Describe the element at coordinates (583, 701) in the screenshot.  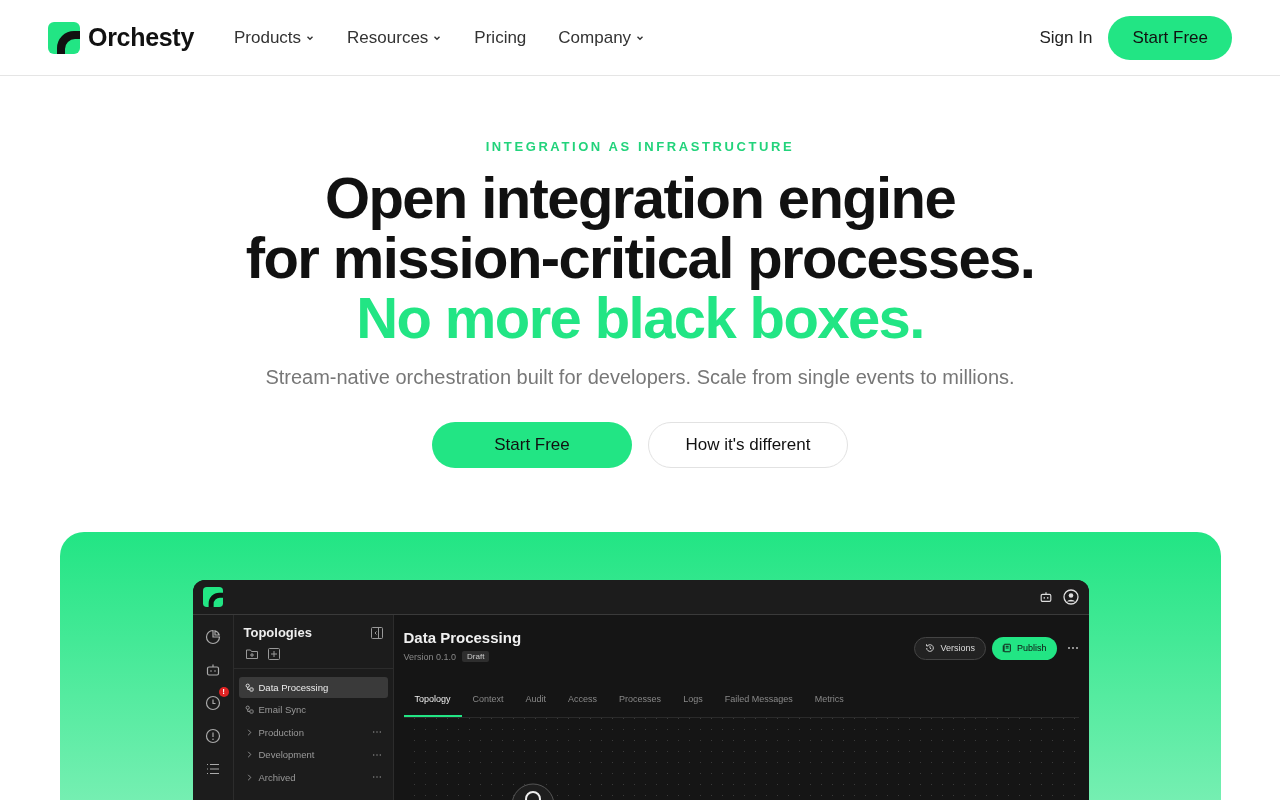
I see `tab: Access` at that location.